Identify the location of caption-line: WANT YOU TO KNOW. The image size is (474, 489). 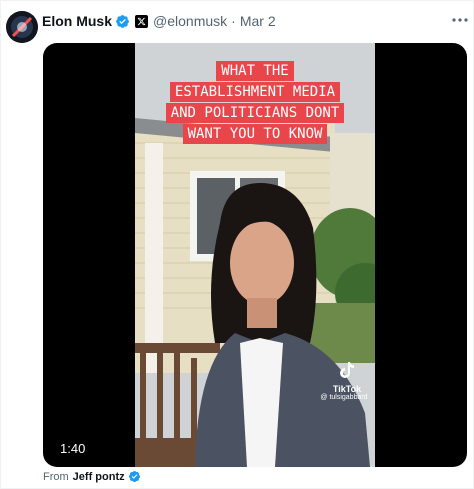
(255, 134).